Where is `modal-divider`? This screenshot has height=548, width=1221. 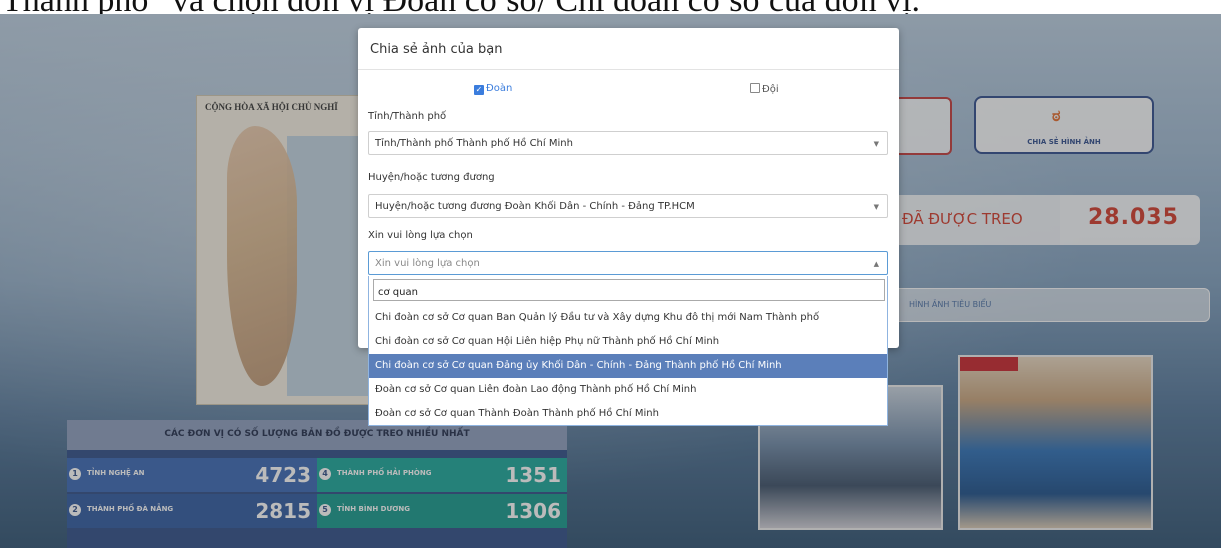 modal-divider is located at coordinates (628, 69).